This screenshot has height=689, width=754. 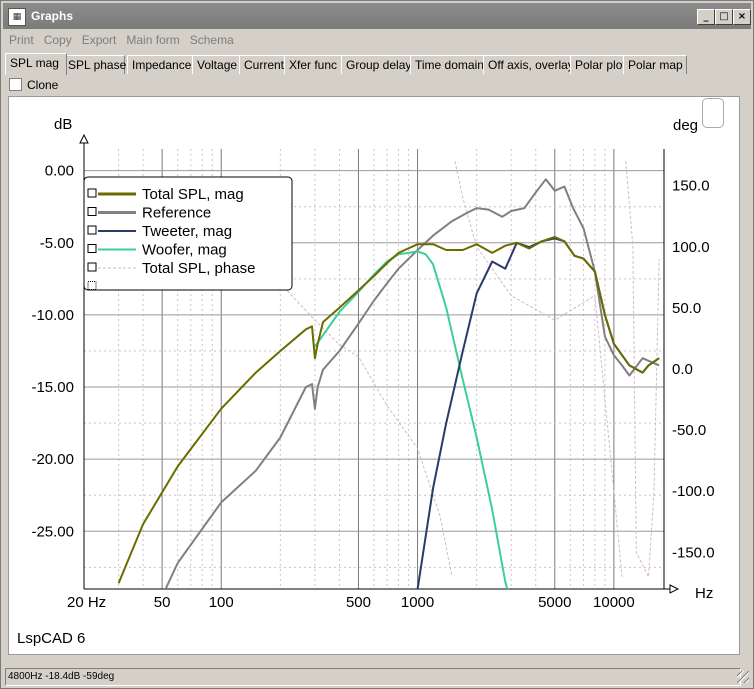 I want to click on x-tick-label: 1000, so click(x=417, y=602).